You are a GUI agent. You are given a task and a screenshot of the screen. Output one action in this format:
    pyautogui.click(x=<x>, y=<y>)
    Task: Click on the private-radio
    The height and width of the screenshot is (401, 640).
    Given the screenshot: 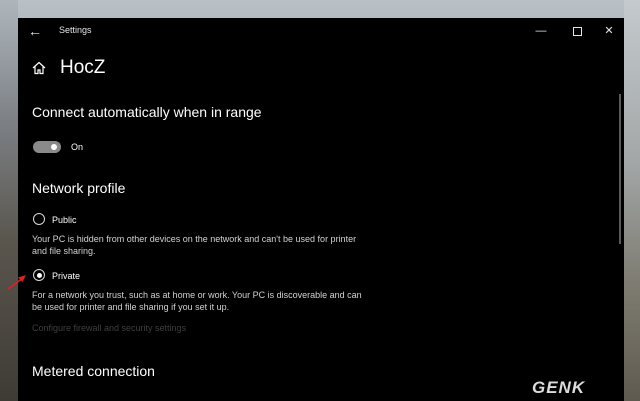 What is the action you would take?
    pyautogui.click(x=39, y=275)
    